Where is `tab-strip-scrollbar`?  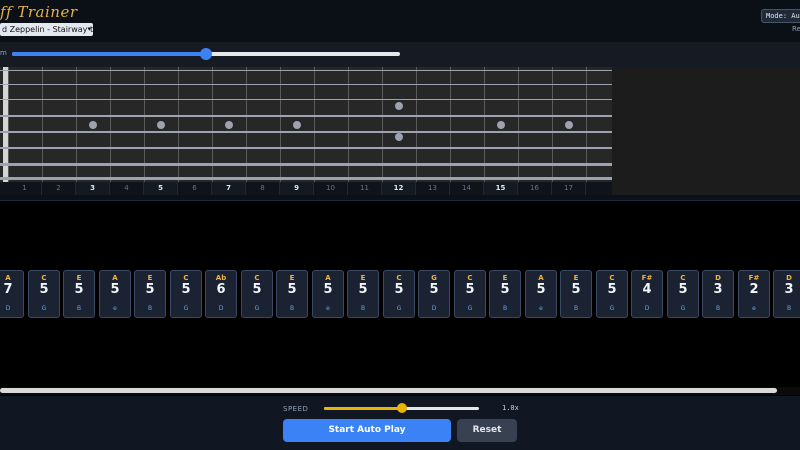
tab-strip-scrollbar is located at coordinates (400, 391).